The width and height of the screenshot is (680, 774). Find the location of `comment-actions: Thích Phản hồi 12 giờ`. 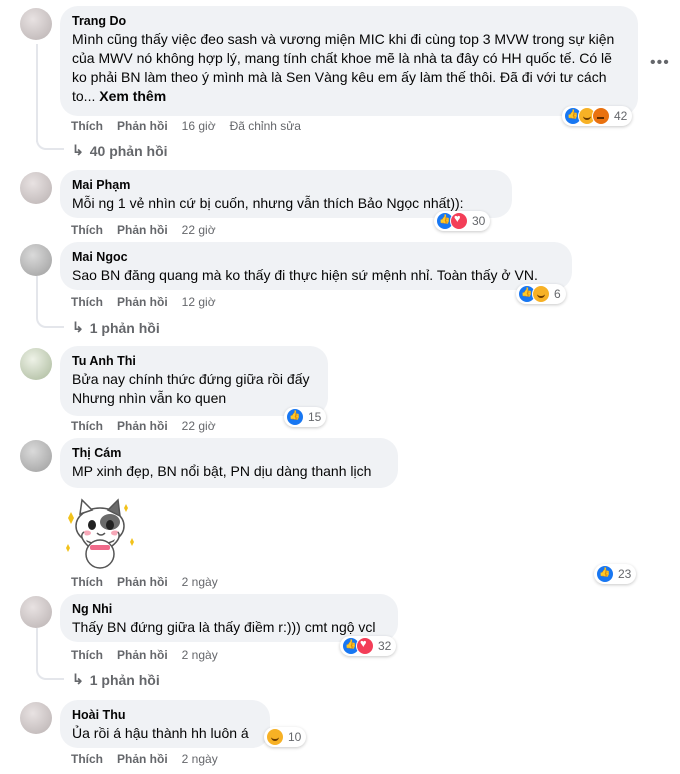

comment-actions: Thích Phản hồi 12 giờ is located at coordinates (143, 302).